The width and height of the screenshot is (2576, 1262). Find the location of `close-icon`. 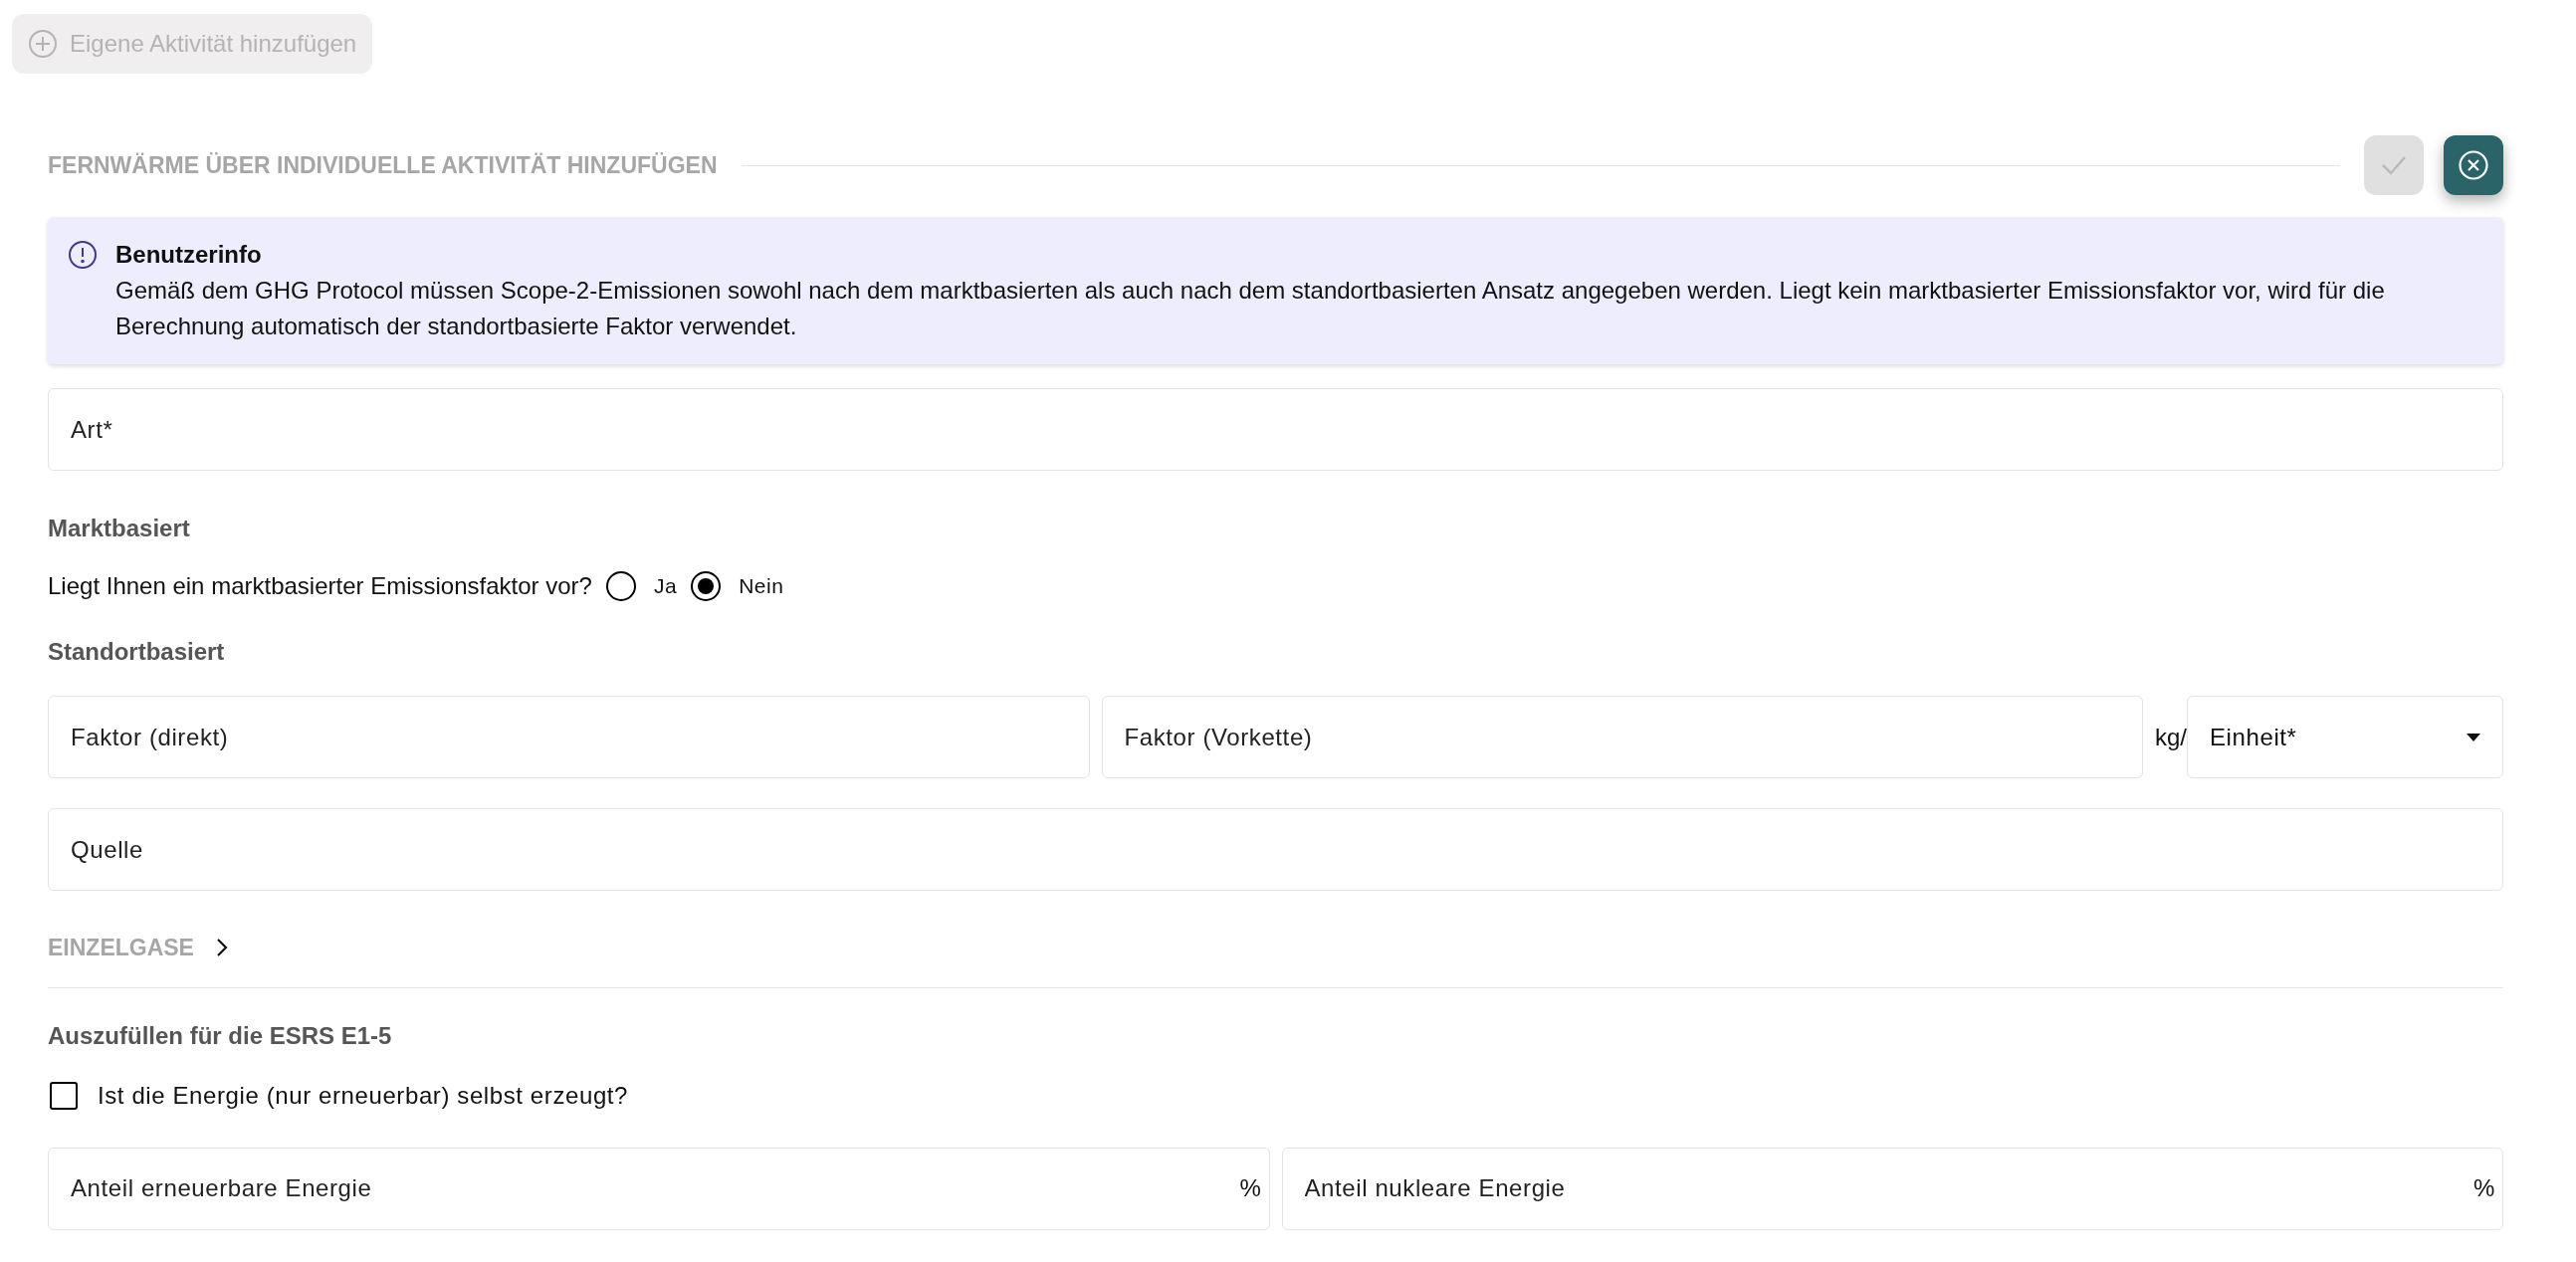

close-icon is located at coordinates (2473, 165).